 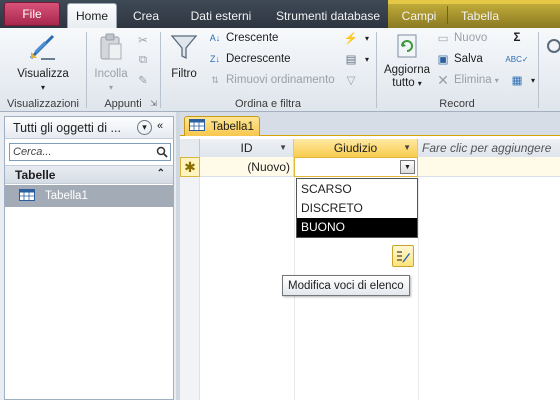 What do you see at coordinates (43, 63) in the screenshot?
I see `visualizza-button: Visualizza ▾` at bounding box center [43, 63].